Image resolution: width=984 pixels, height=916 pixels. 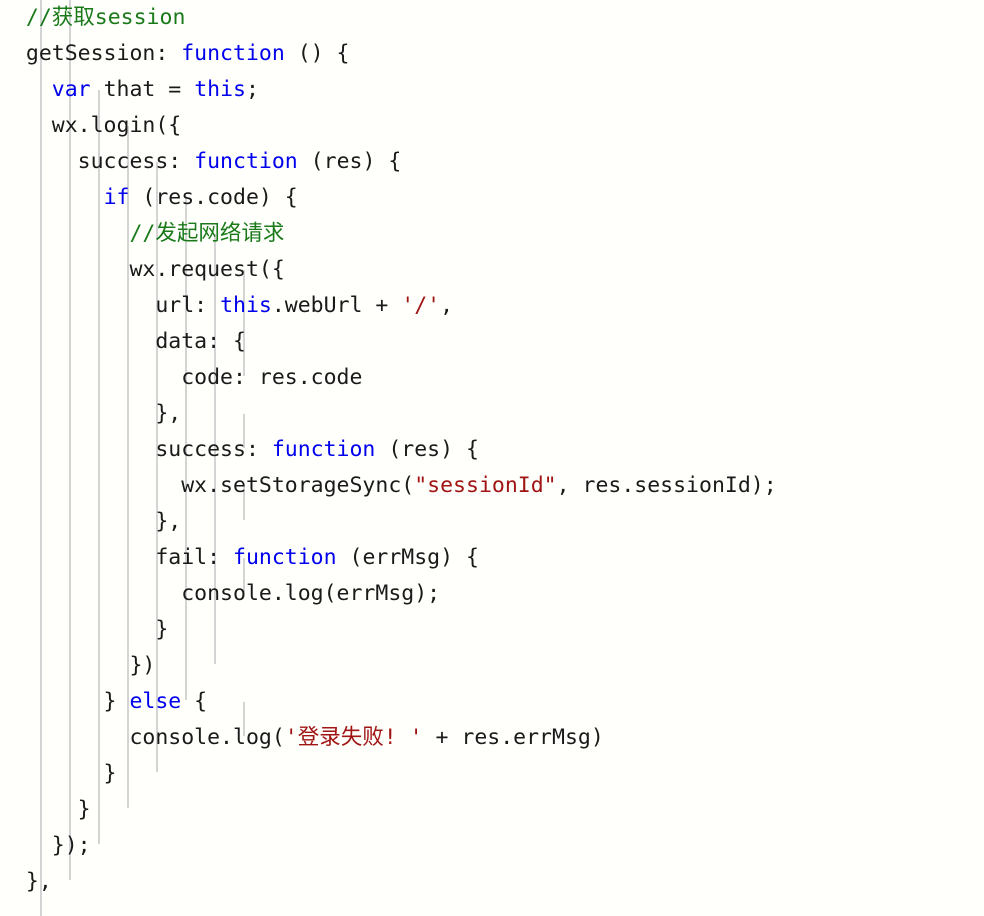 I want to click on code-token-plain: {, so click(x=194, y=701).